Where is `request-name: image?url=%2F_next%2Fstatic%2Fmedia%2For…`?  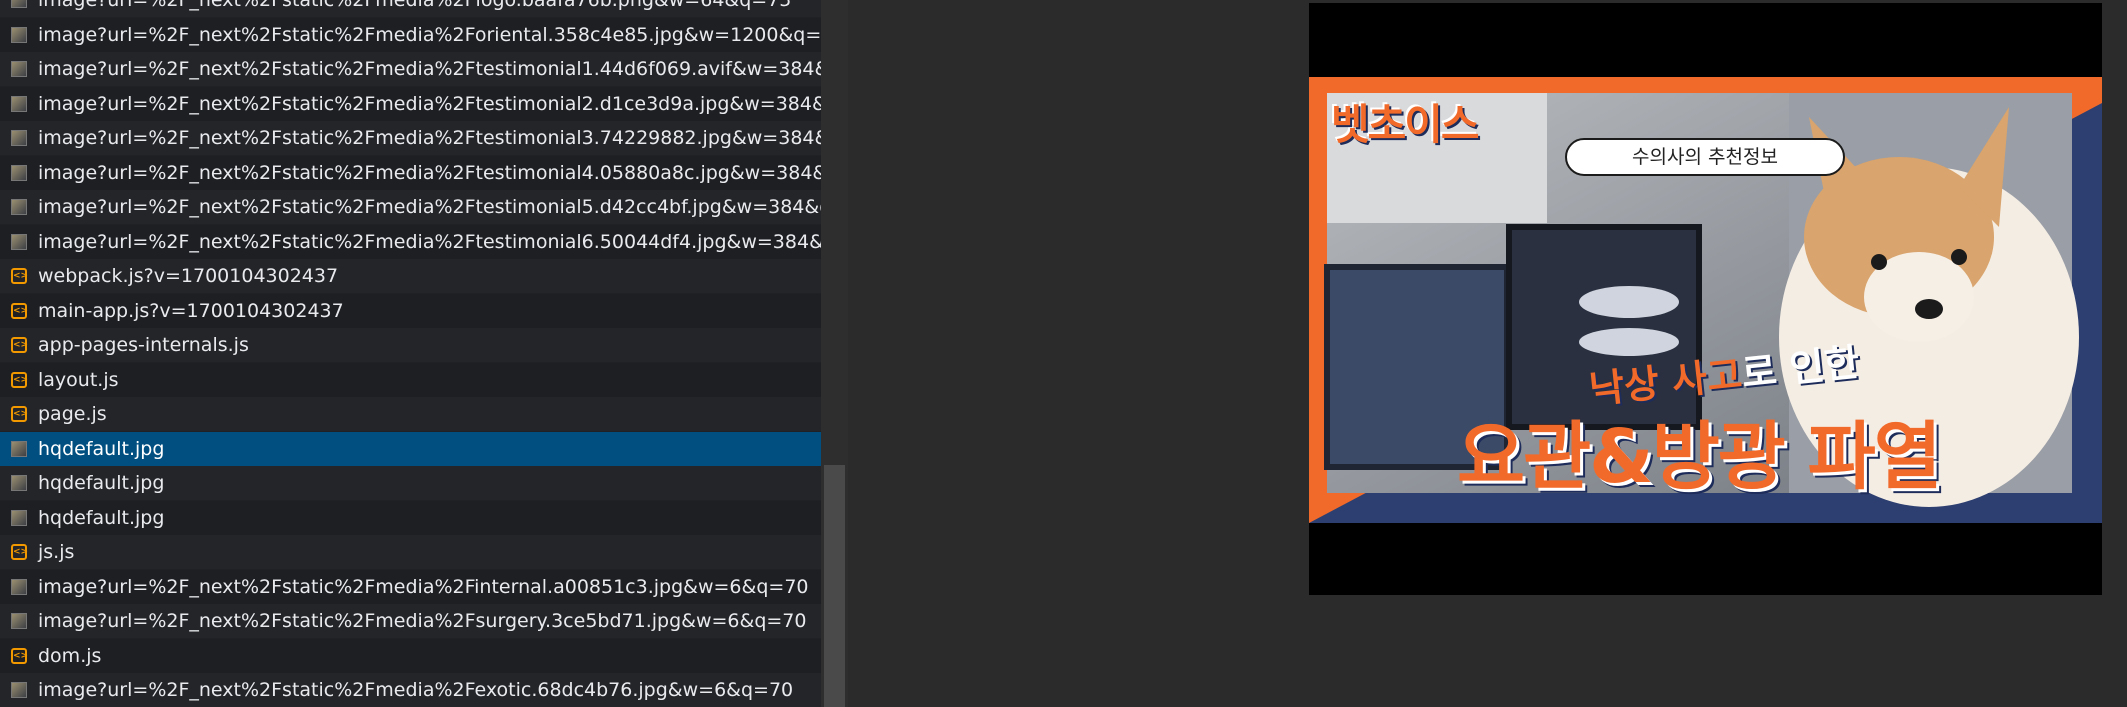 request-name: image?url=%2F_next%2Fstatic%2Fmedia%2For… is located at coordinates (429, 34).